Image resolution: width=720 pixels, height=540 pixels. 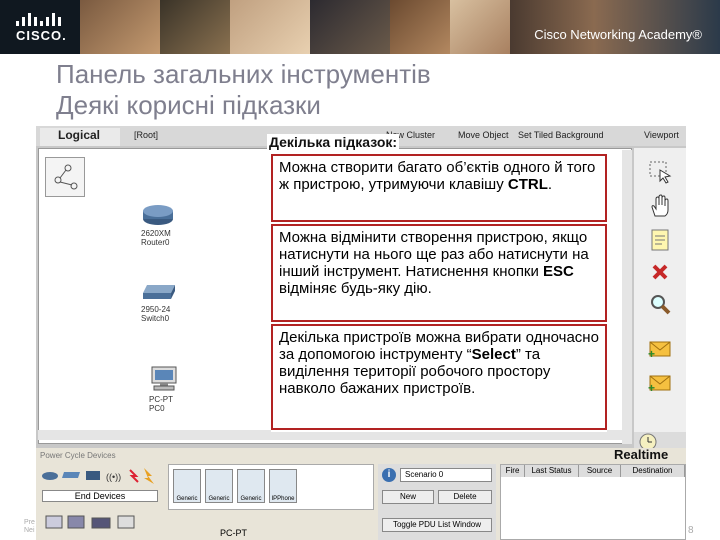 What do you see at coordinates (156, 233) in the screenshot?
I see `device-model: 2620XM` at bounding box center [156, 233].